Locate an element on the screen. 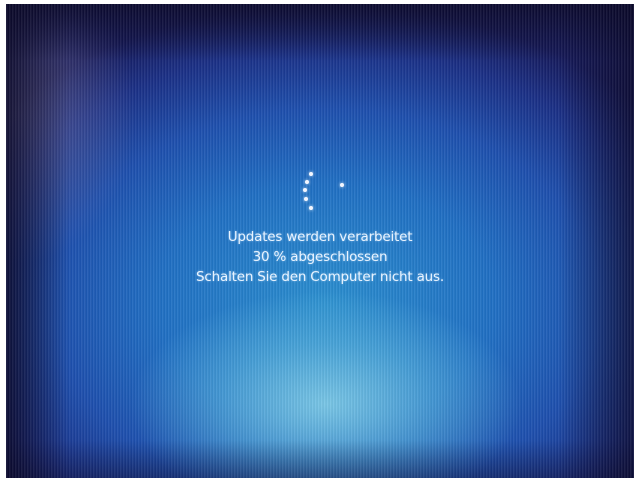 This screenshot has height=481, width=638. update-progress-text: 30 % abgeschlossen is located at coordinates (320, 257).